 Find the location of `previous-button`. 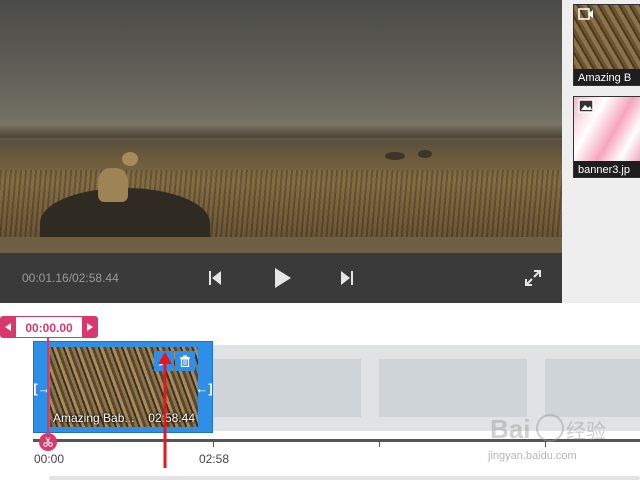

previous-button is located at coordinates (215, 278).